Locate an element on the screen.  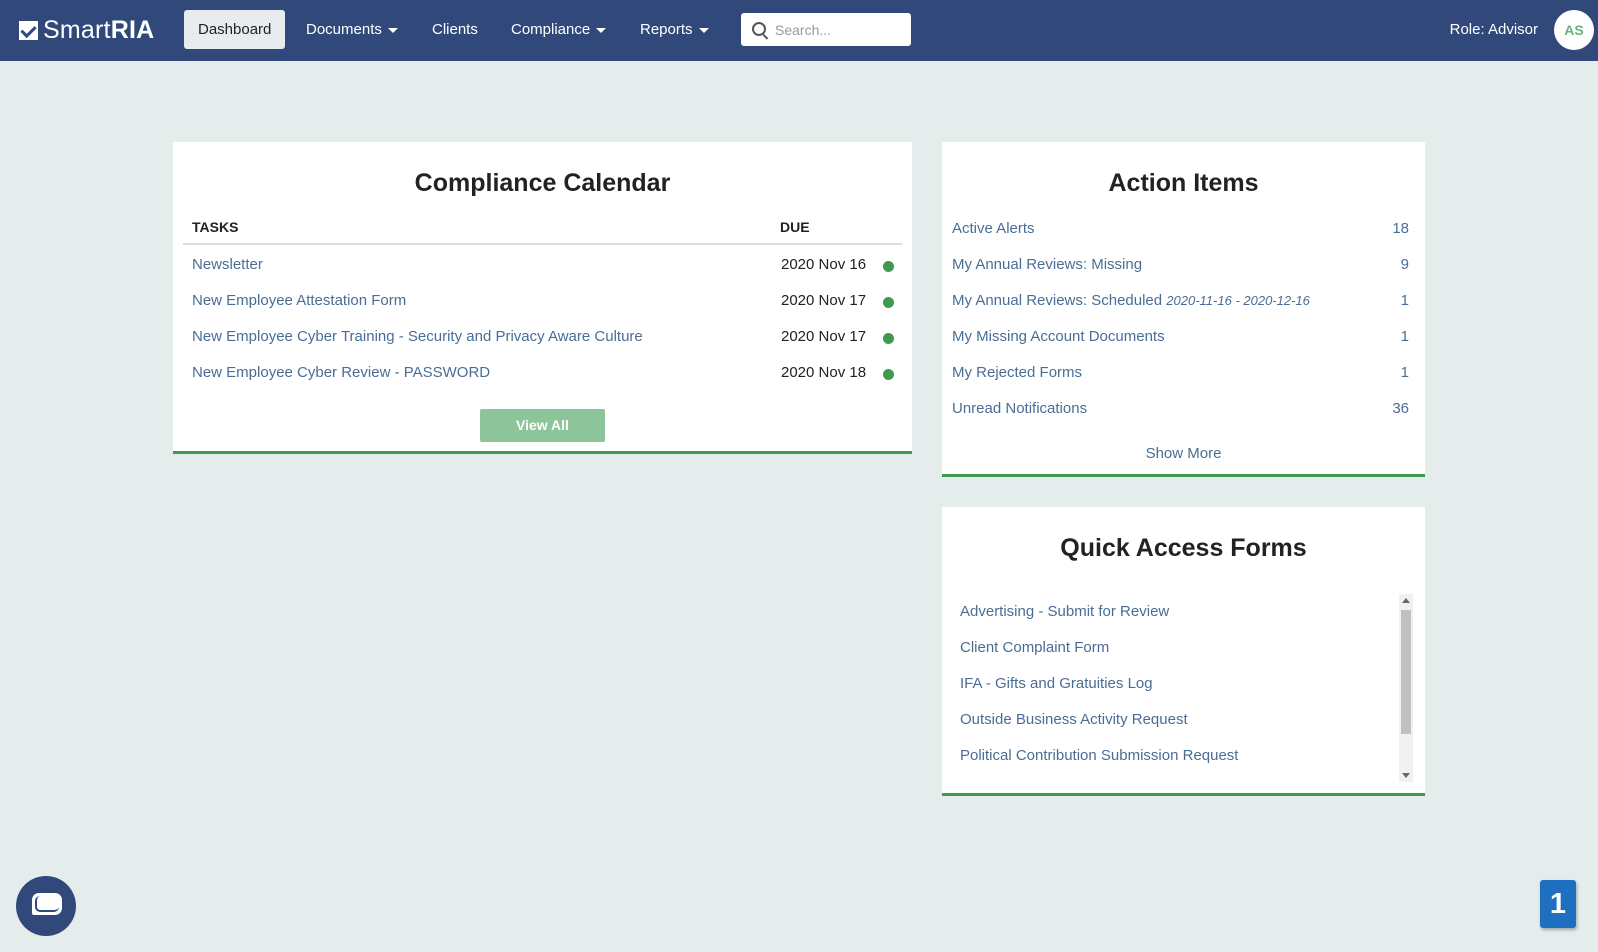
quick-access-forms-title: Quick Access Forms is located at coordinates (1183, 548).